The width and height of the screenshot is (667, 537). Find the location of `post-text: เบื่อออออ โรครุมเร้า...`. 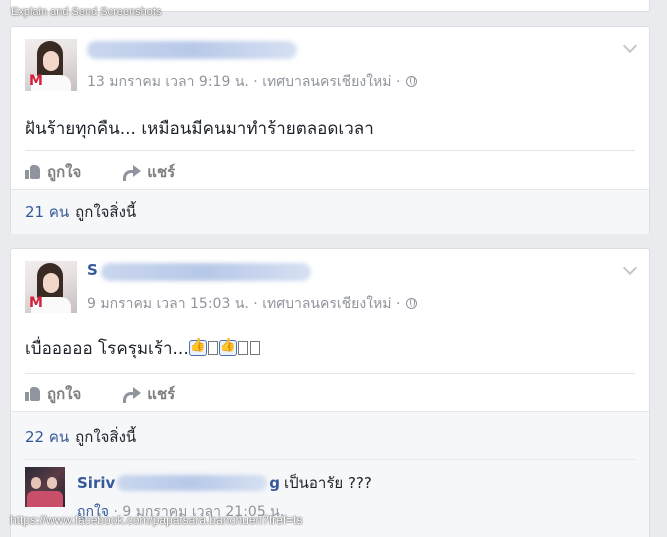

post-text: เบื่อออออ โรครุมเร้า... is located at coordinates (143, 348).